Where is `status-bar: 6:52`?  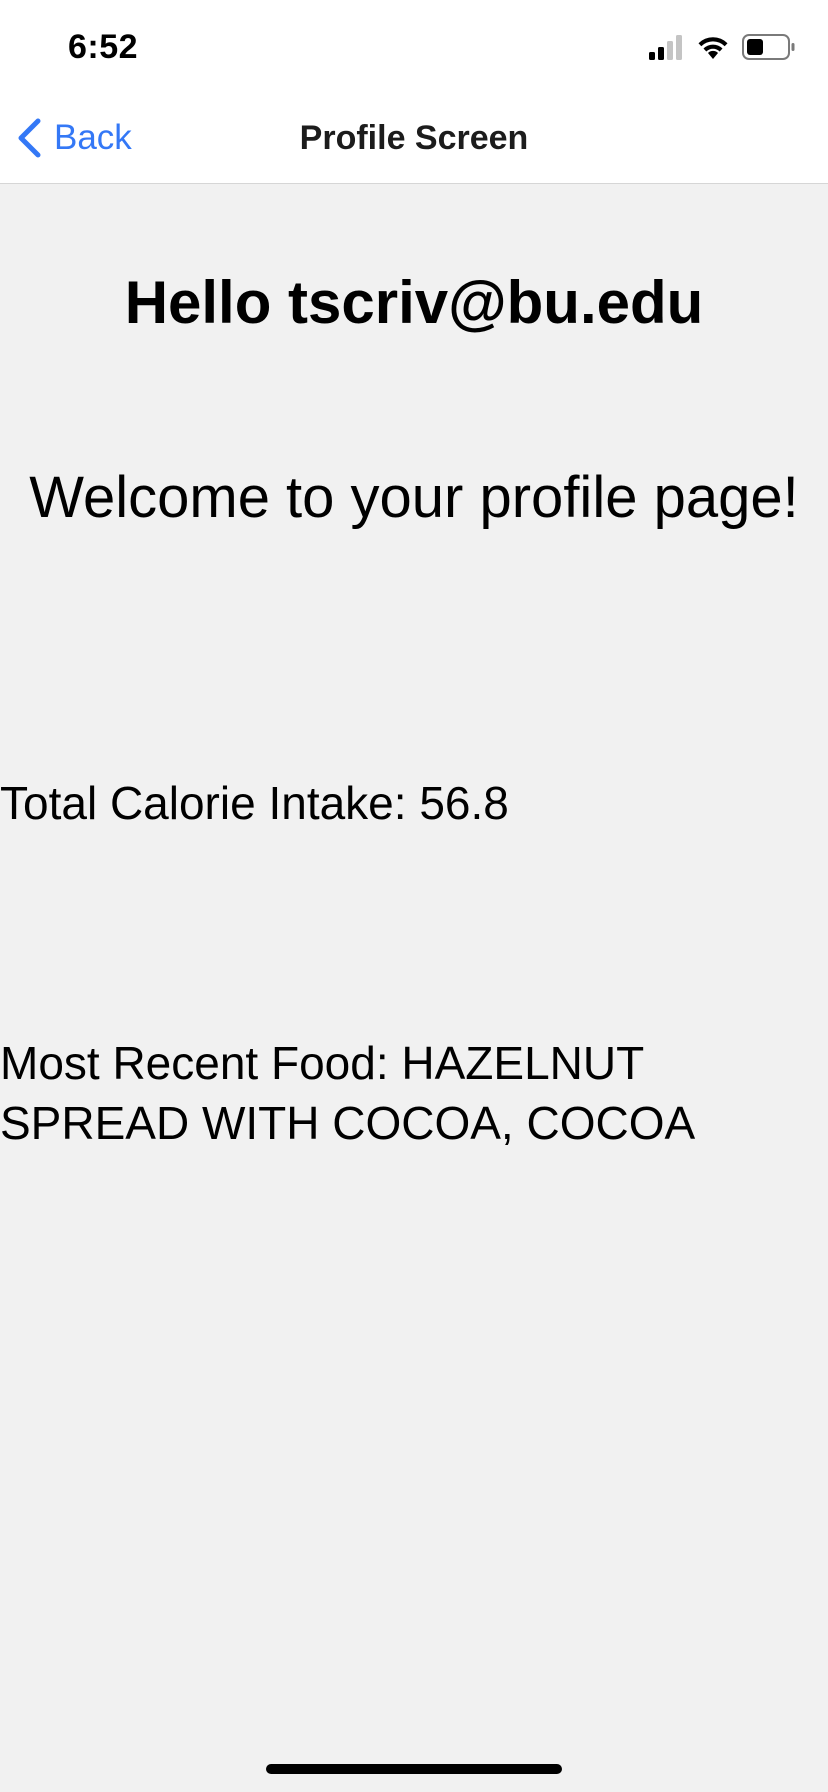
status-bar: 6:52 is located at coordinates (414, 46).